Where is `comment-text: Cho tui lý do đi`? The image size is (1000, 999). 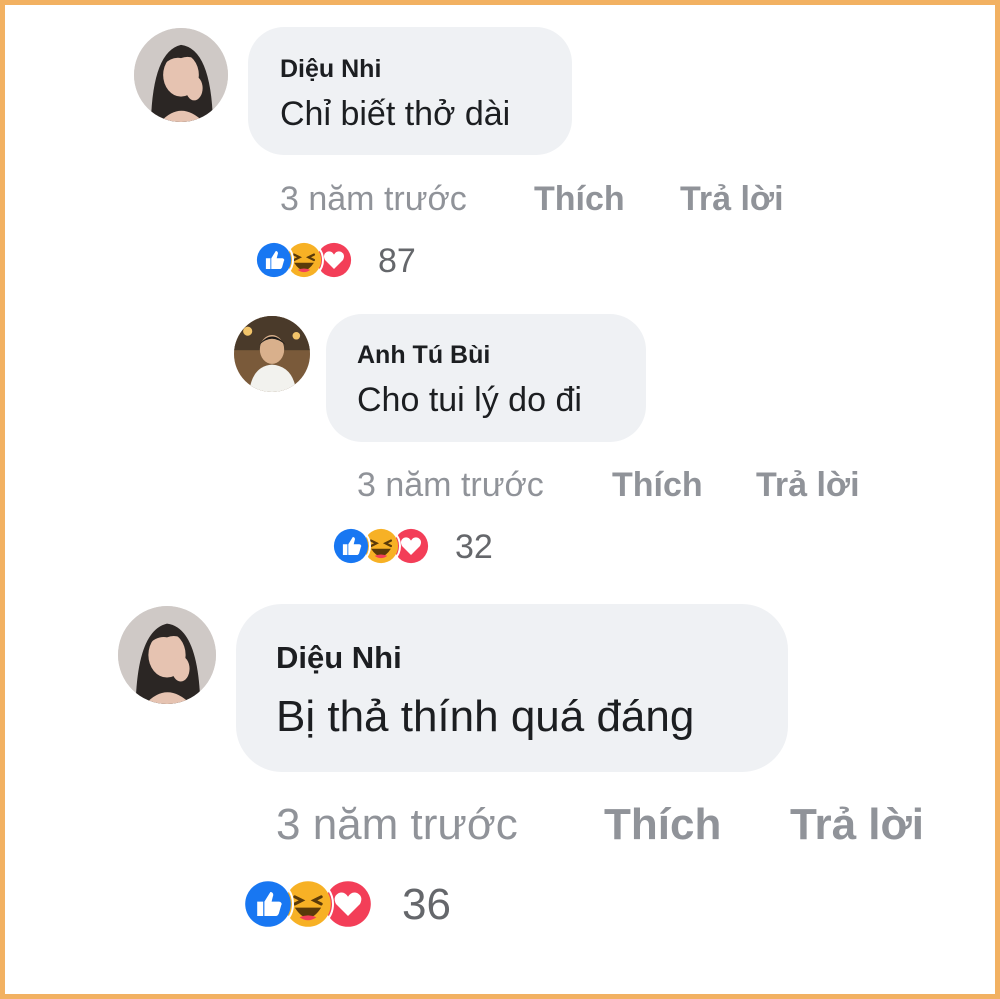 comment-text: Cho tui lý do đi is located at coordinates (469, 400).